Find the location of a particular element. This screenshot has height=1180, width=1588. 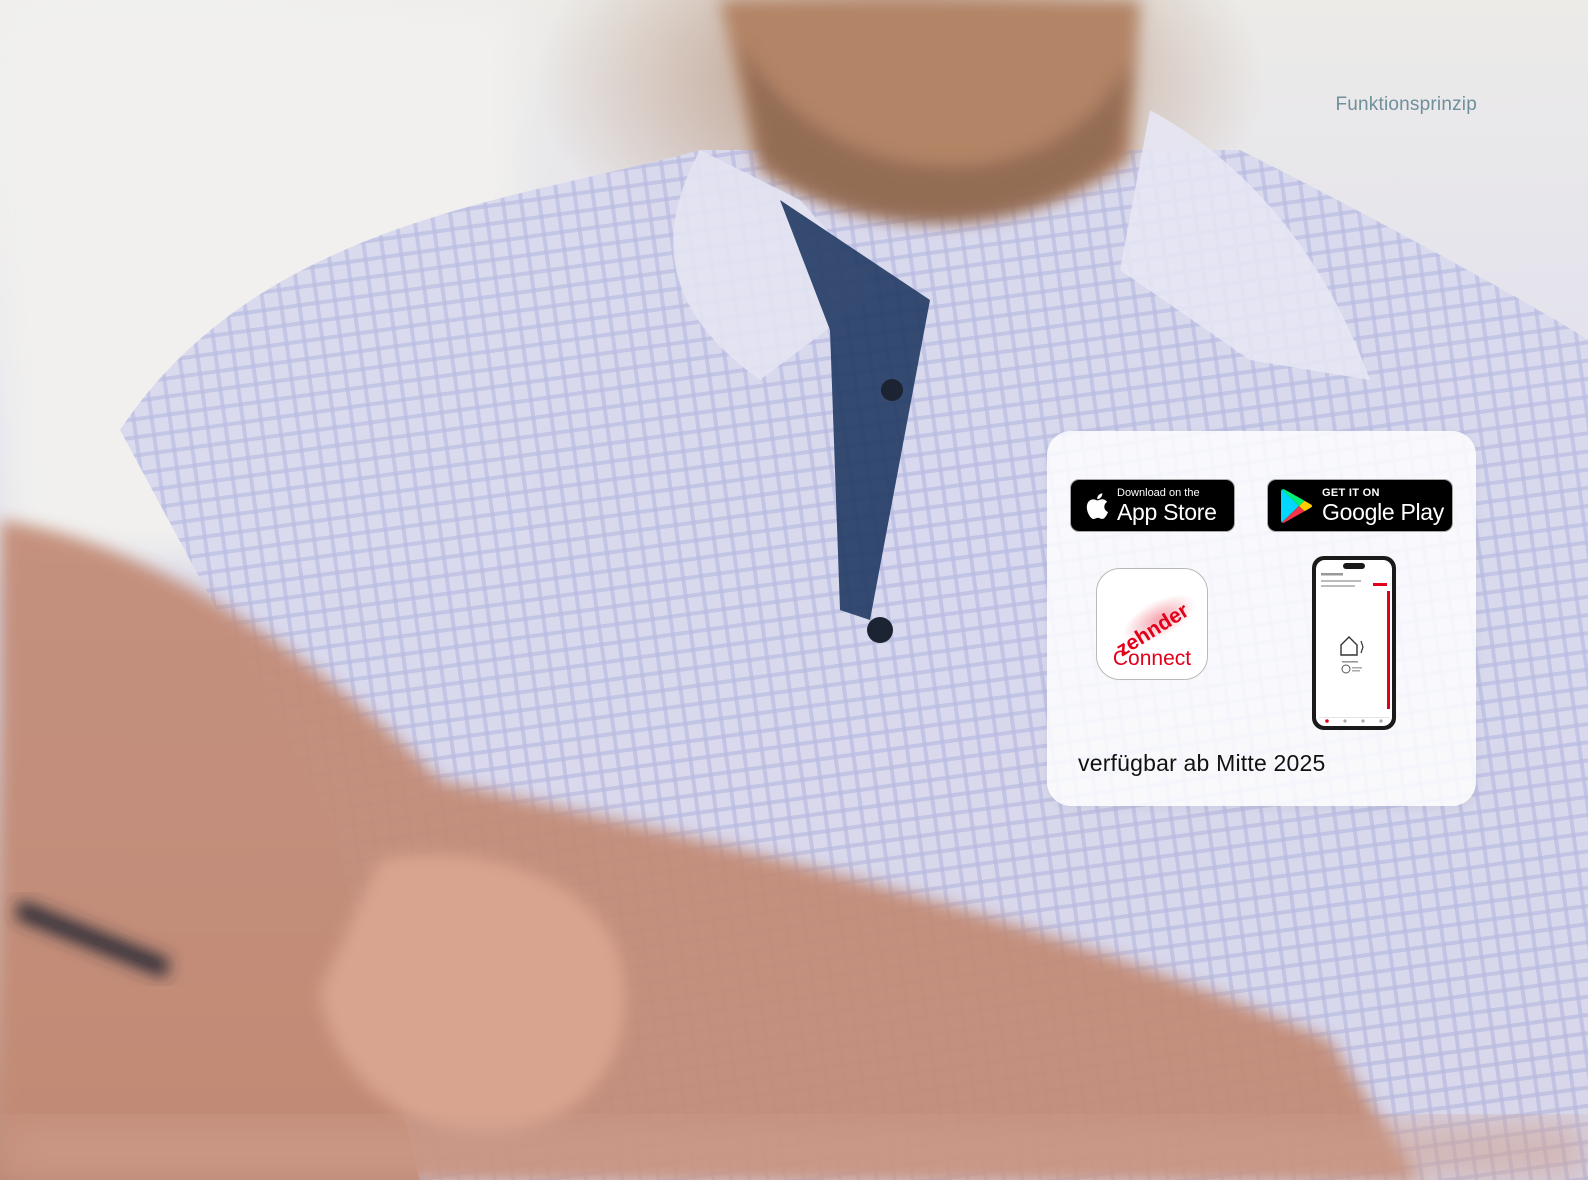

apple-icon is located at coordinates (1096, 506).